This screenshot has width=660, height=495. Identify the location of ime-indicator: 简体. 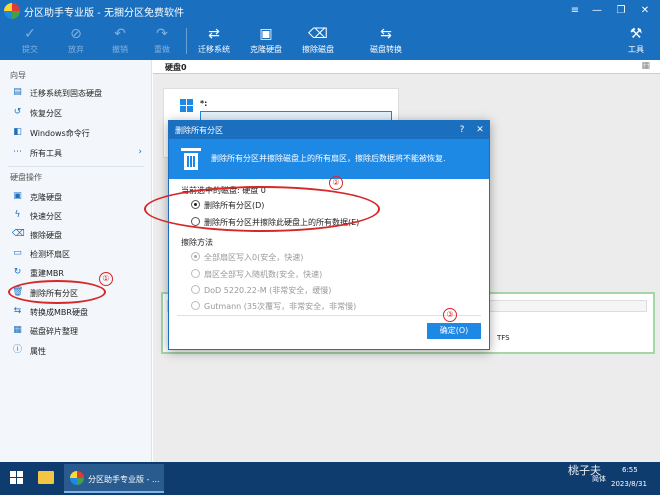
(599, 479).